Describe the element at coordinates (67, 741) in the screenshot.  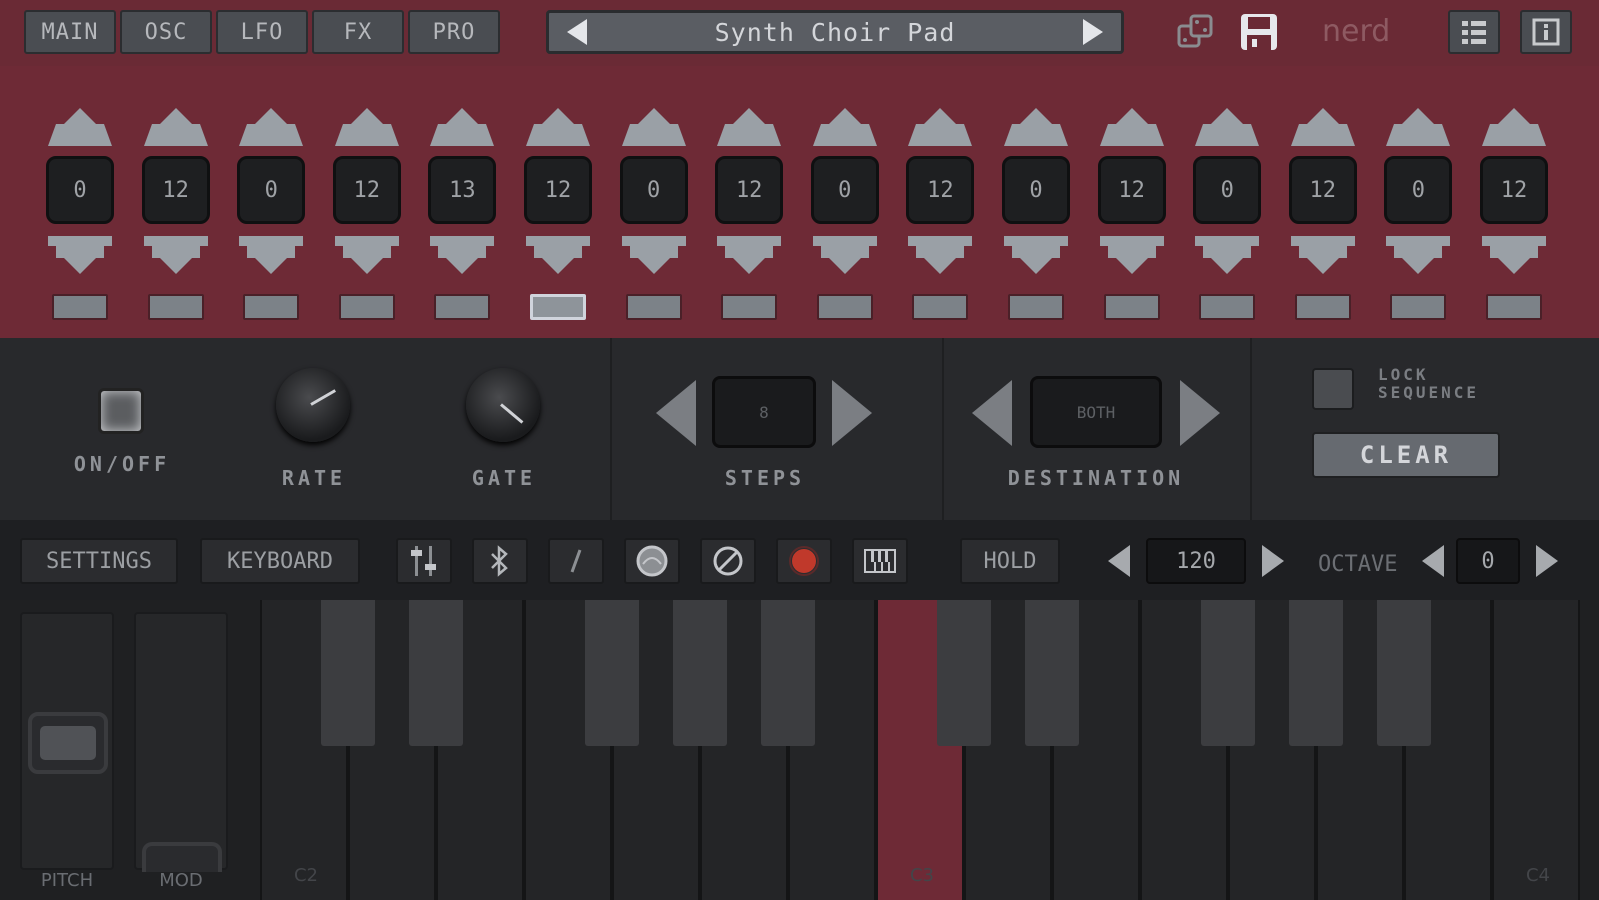
I see `pitch-wheel` at that location.